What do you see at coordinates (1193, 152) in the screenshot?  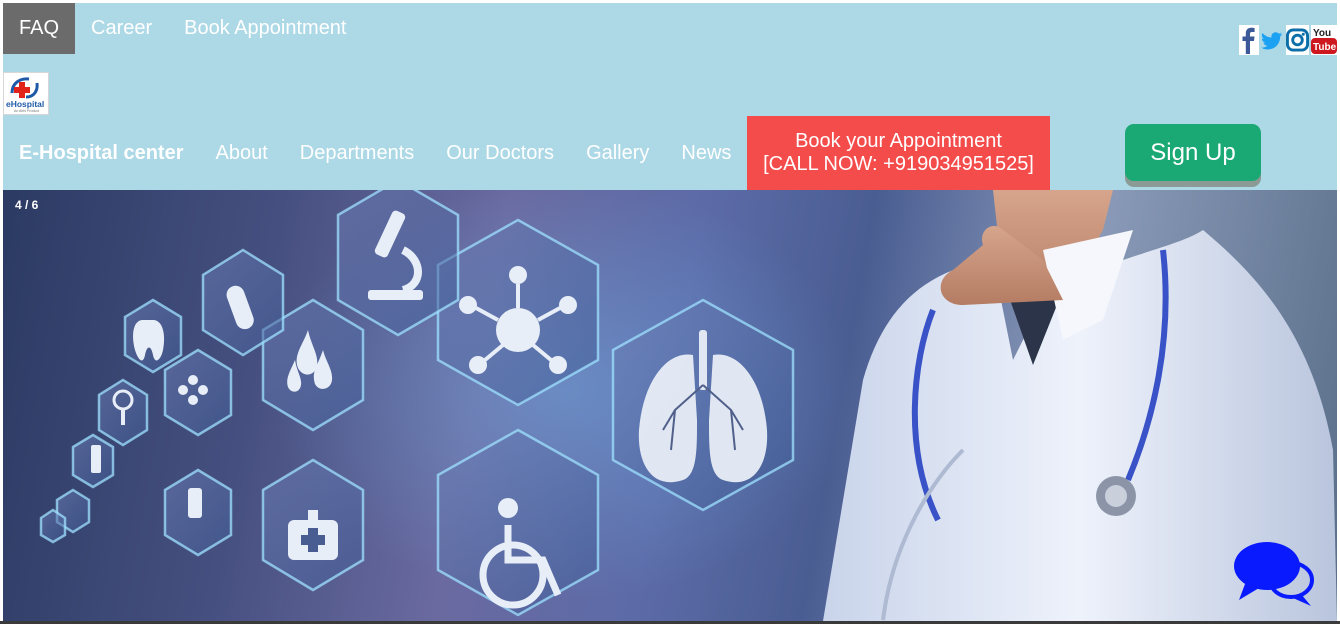 I see `sign-up-button: Sign Up` at bounding box center [1193, 152].